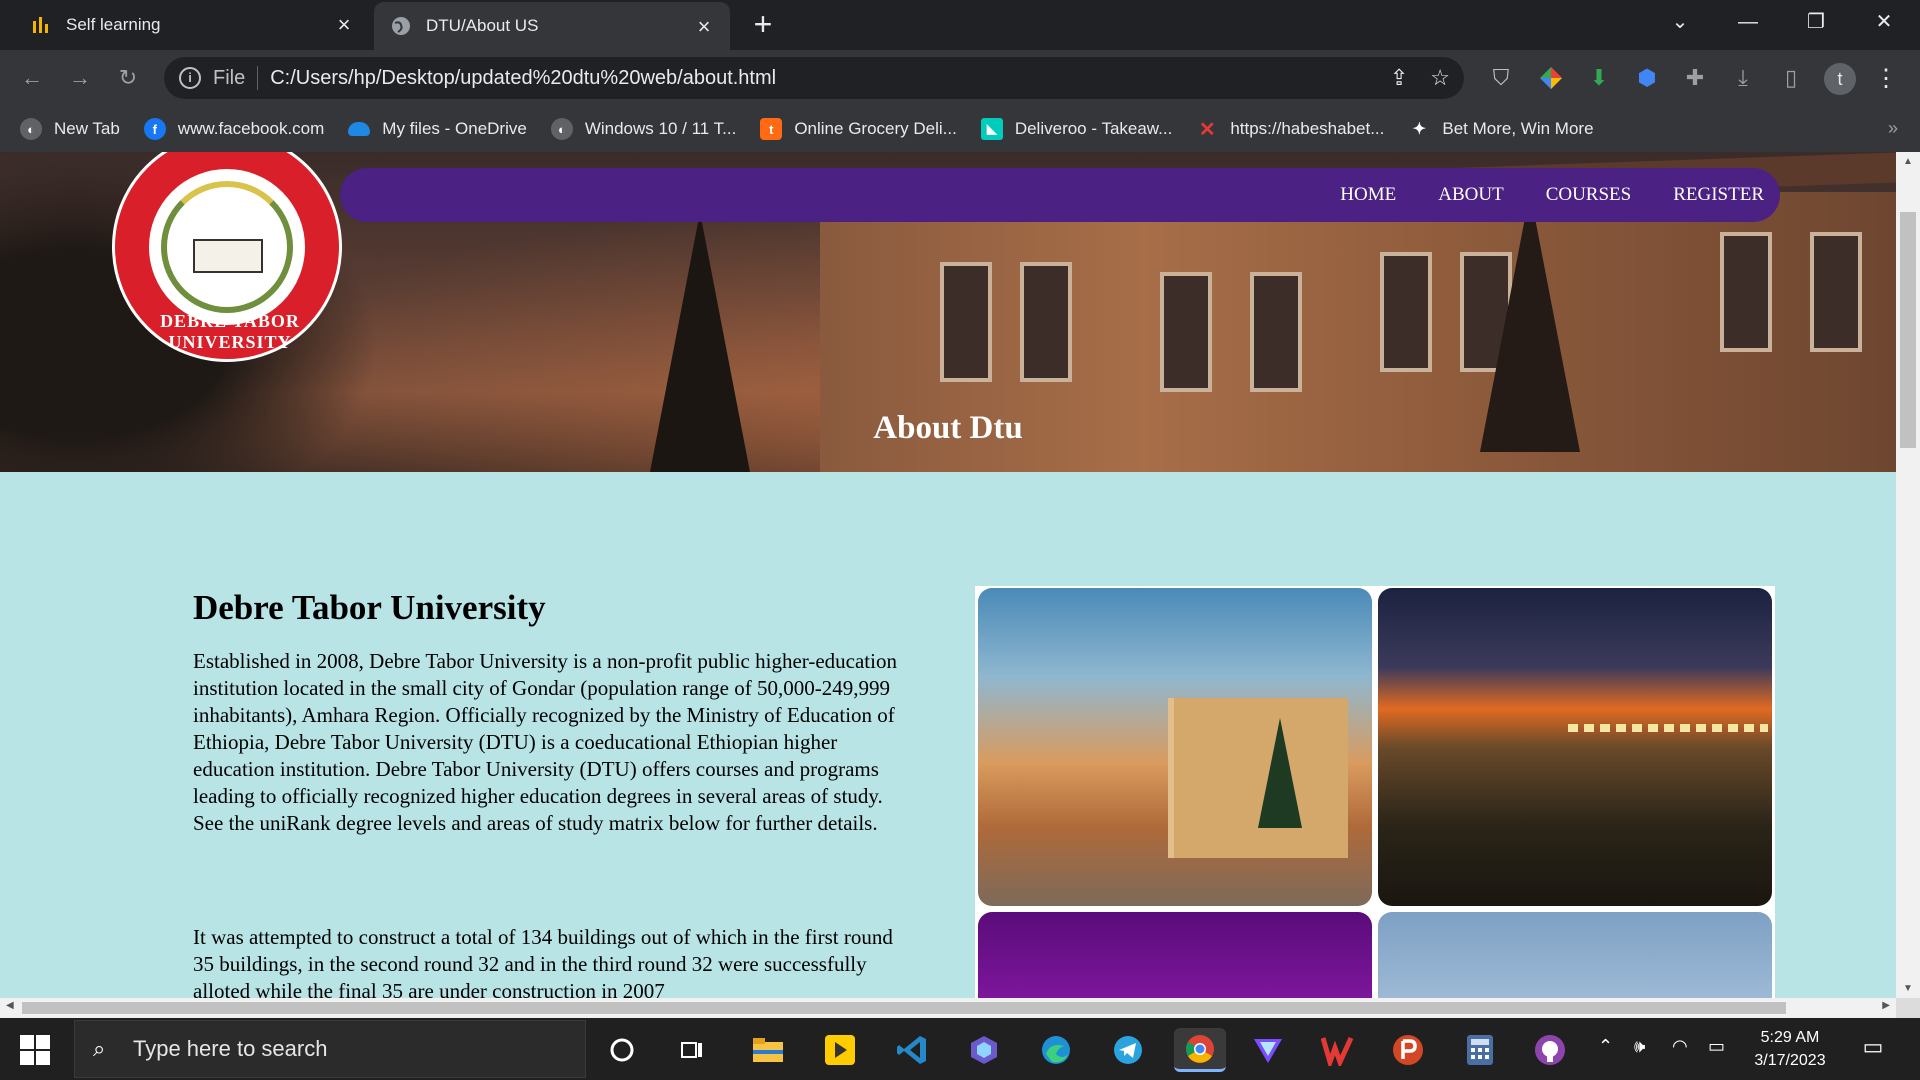 This screenshot has height=1080, width=1920. I want to click on notification-icon: ▭, so click(1873, 1049).